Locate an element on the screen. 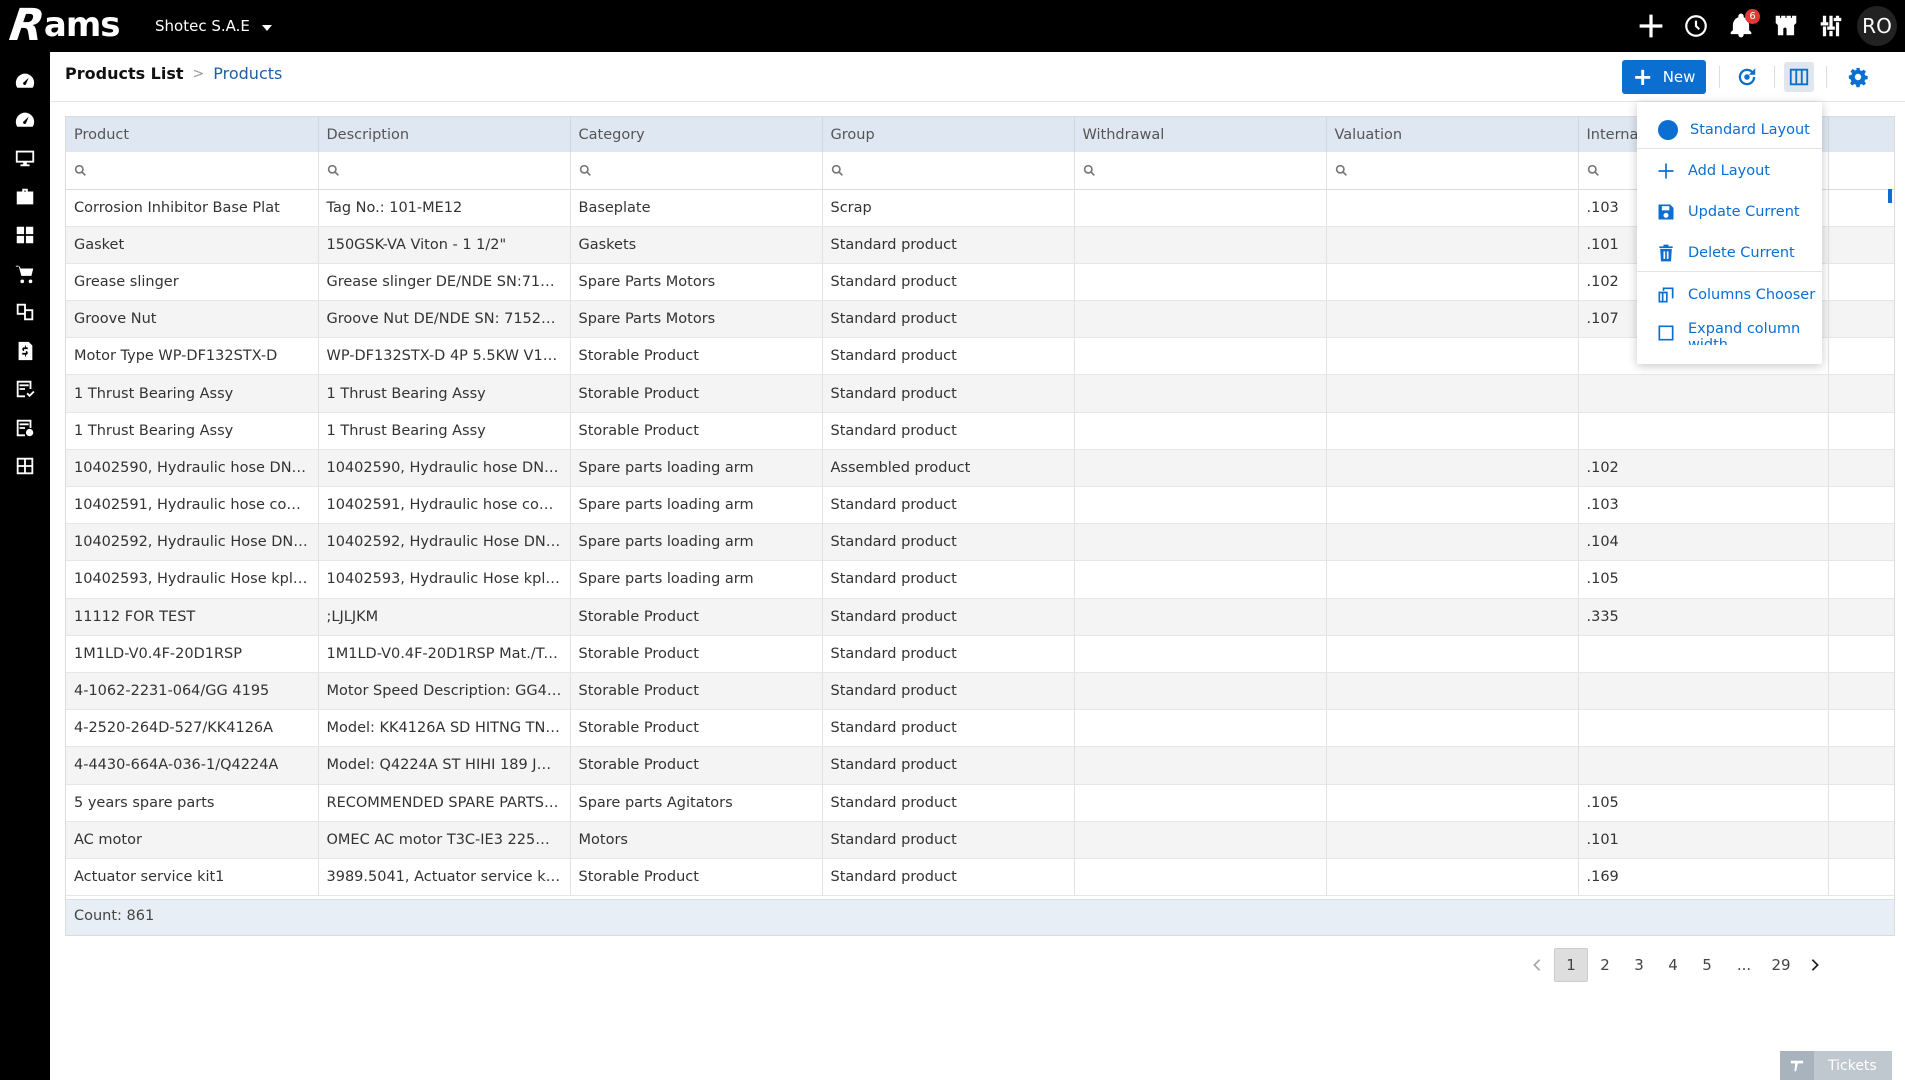  history-icon is located at coordinates (1695, 26).